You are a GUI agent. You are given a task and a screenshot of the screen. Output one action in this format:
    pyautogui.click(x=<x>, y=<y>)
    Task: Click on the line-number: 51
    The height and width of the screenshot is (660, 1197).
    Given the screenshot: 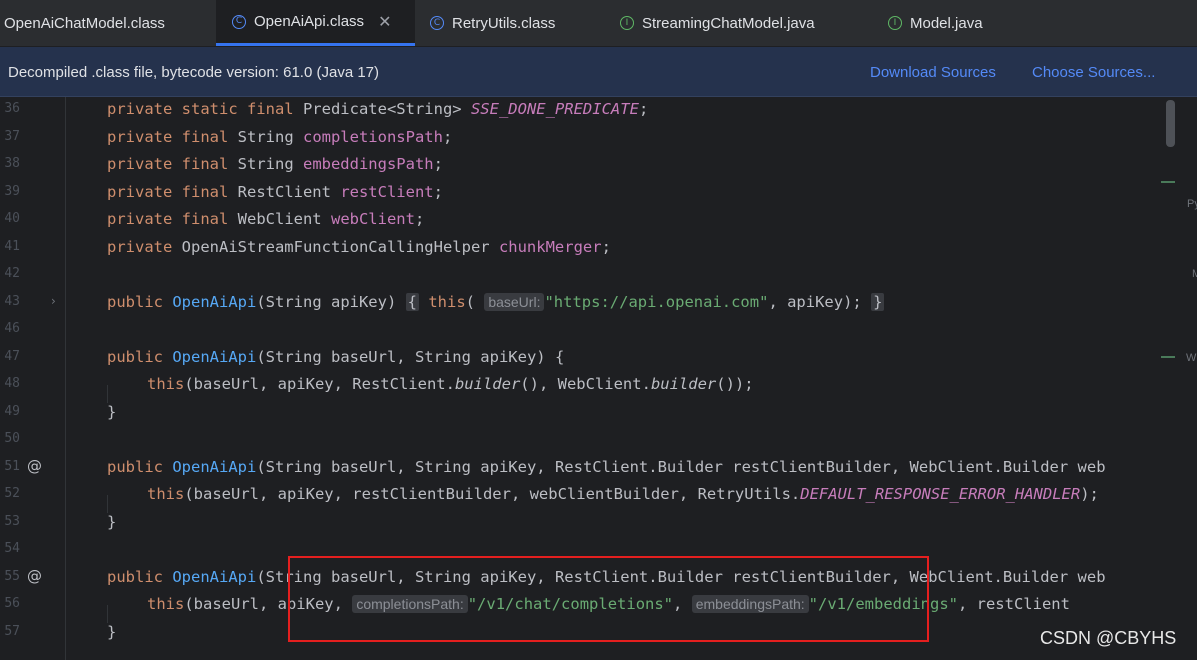 What is the action you would take?
    pyautogui.click(x=12, y=466)
    